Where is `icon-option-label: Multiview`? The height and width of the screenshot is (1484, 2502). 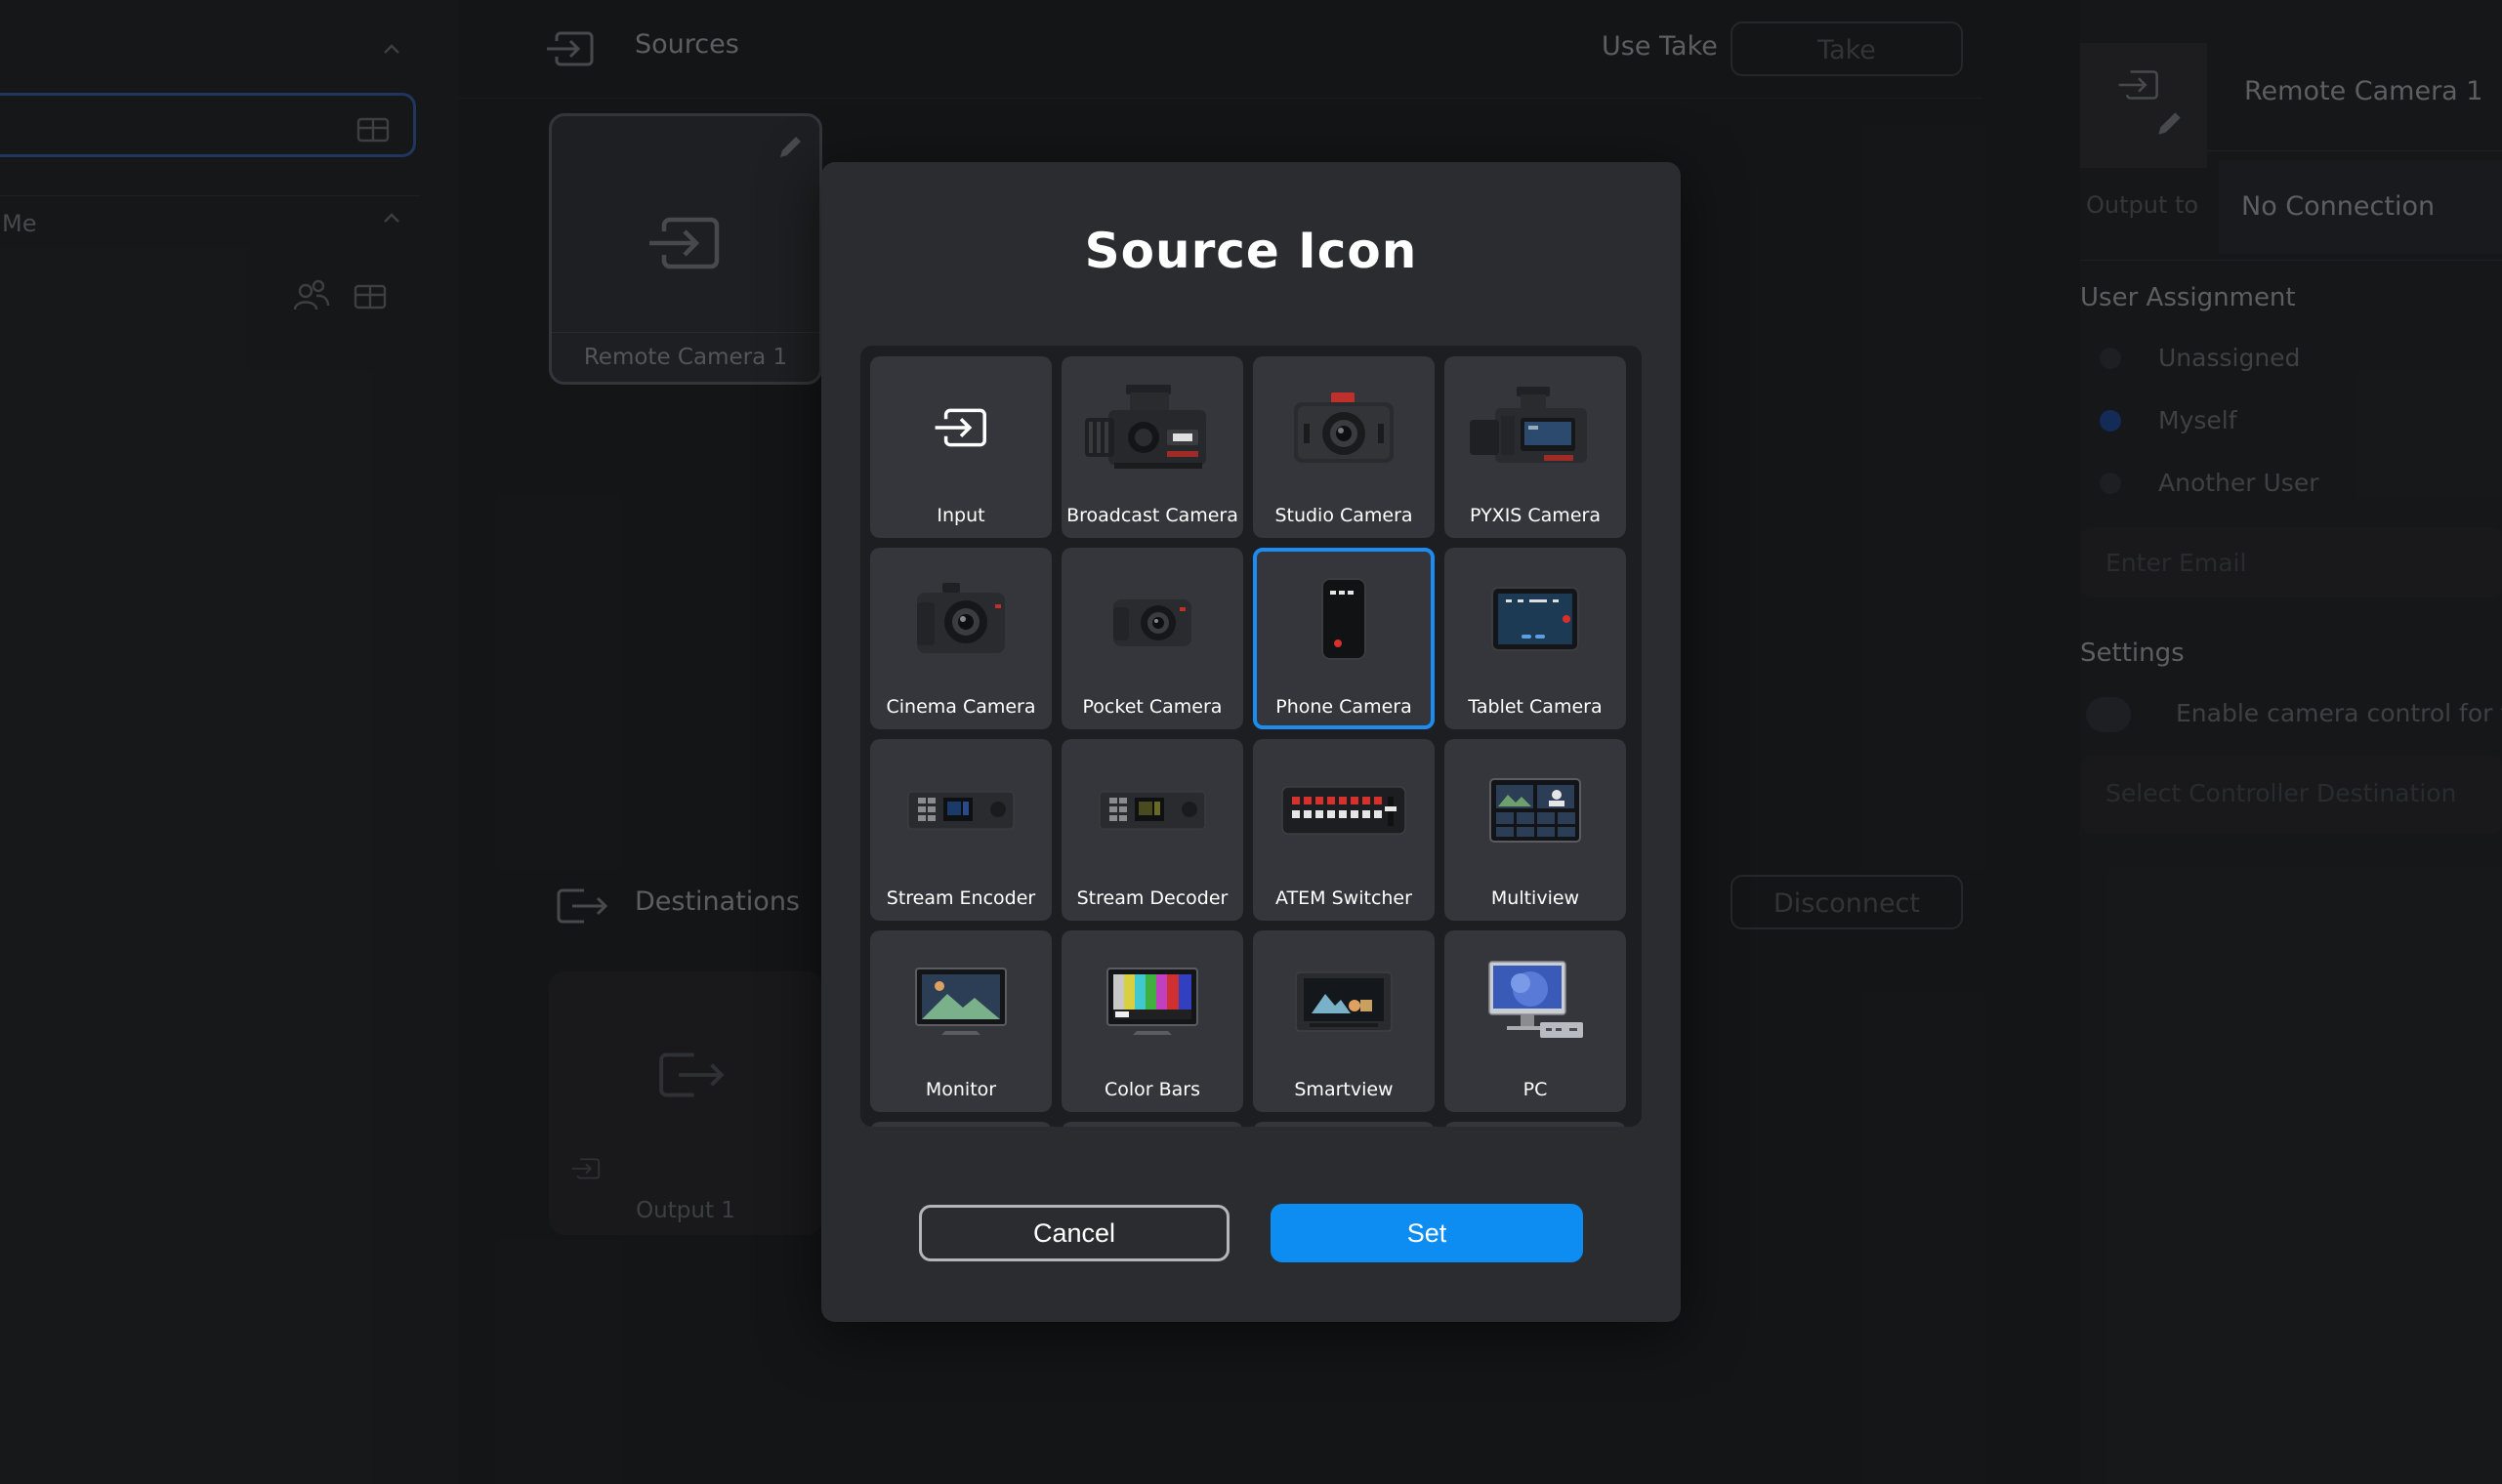
icon-option-label: Multiview is located at coordinates (1535, 898).